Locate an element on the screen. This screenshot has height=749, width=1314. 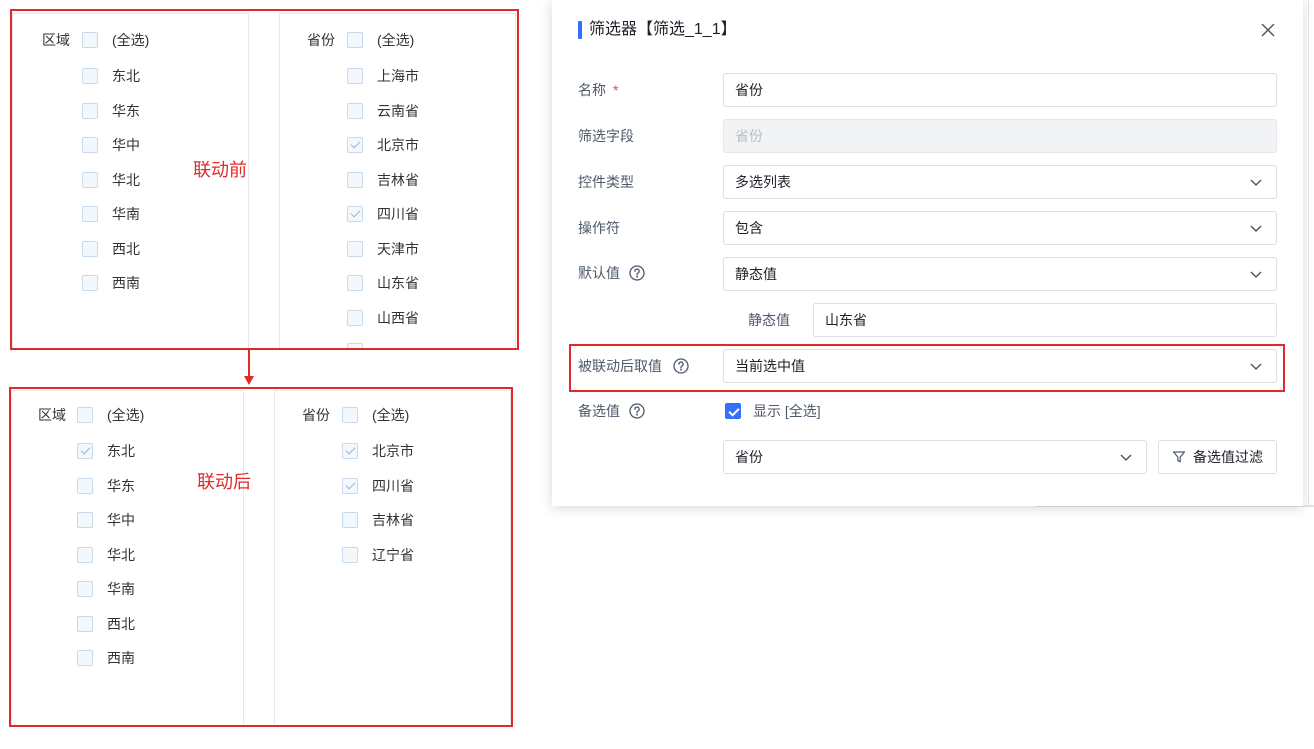
show-select-all-checkbox is located at coordinates (733, 411).